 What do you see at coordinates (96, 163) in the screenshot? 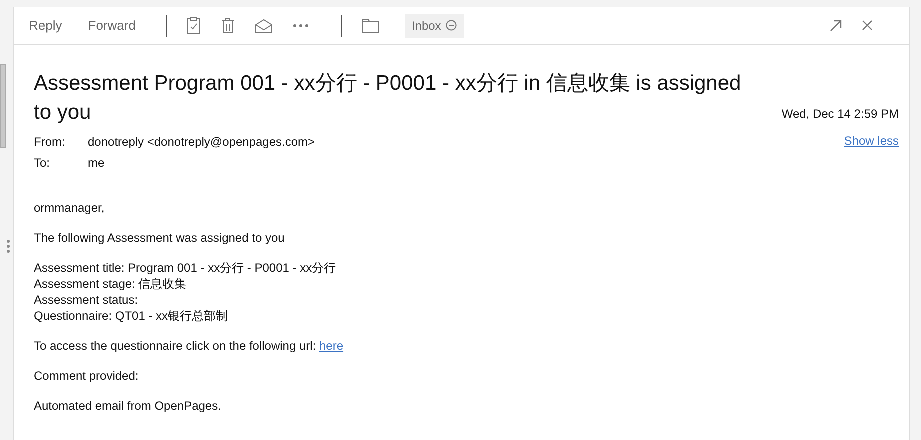
I see `header-value: me` at bounding box center [96, 163].